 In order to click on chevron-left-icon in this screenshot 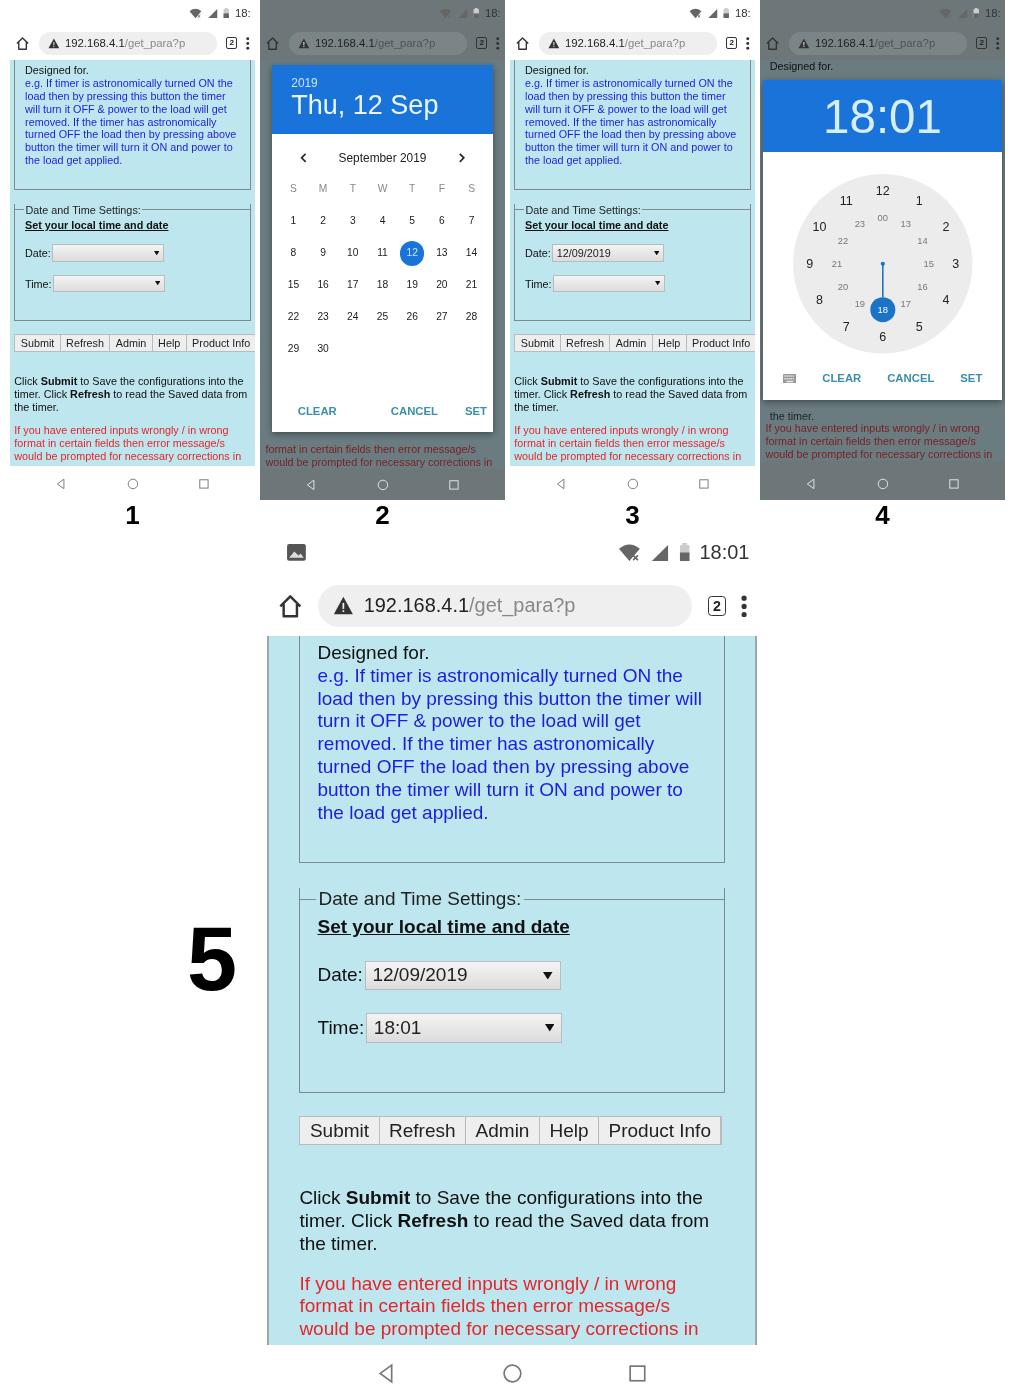, I will do `click(303, 157)`.